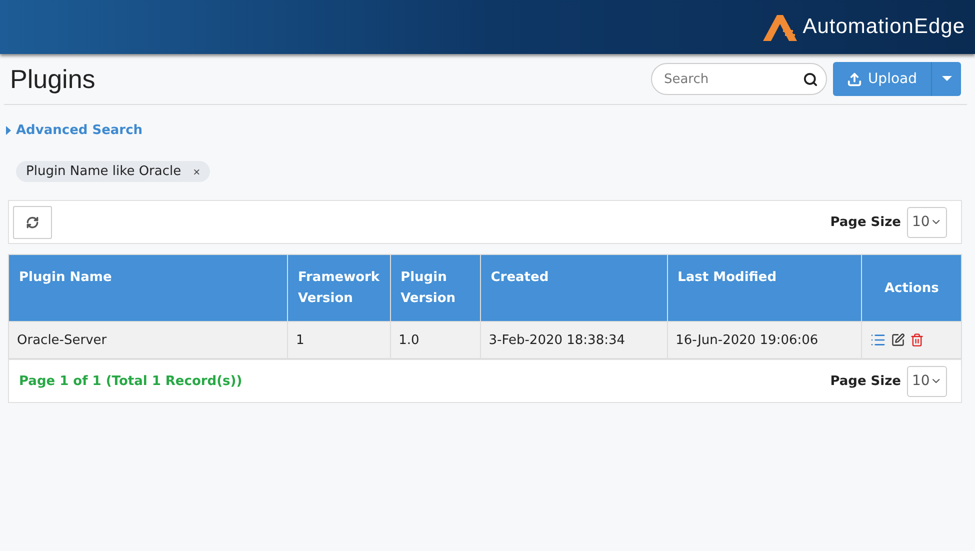 The image size is (975, 551). What do you see at coordinates (148, 340) in the screenshot?
I see `table-cell: Oracle-Server` at bounding box center [148, 340].